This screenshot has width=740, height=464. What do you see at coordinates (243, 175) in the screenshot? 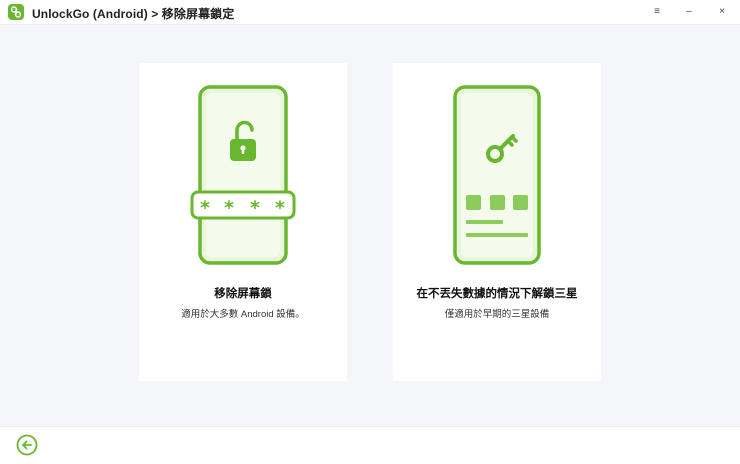
I see `unlock-phone-icon: * * * *` at bounding box center [243, 175].